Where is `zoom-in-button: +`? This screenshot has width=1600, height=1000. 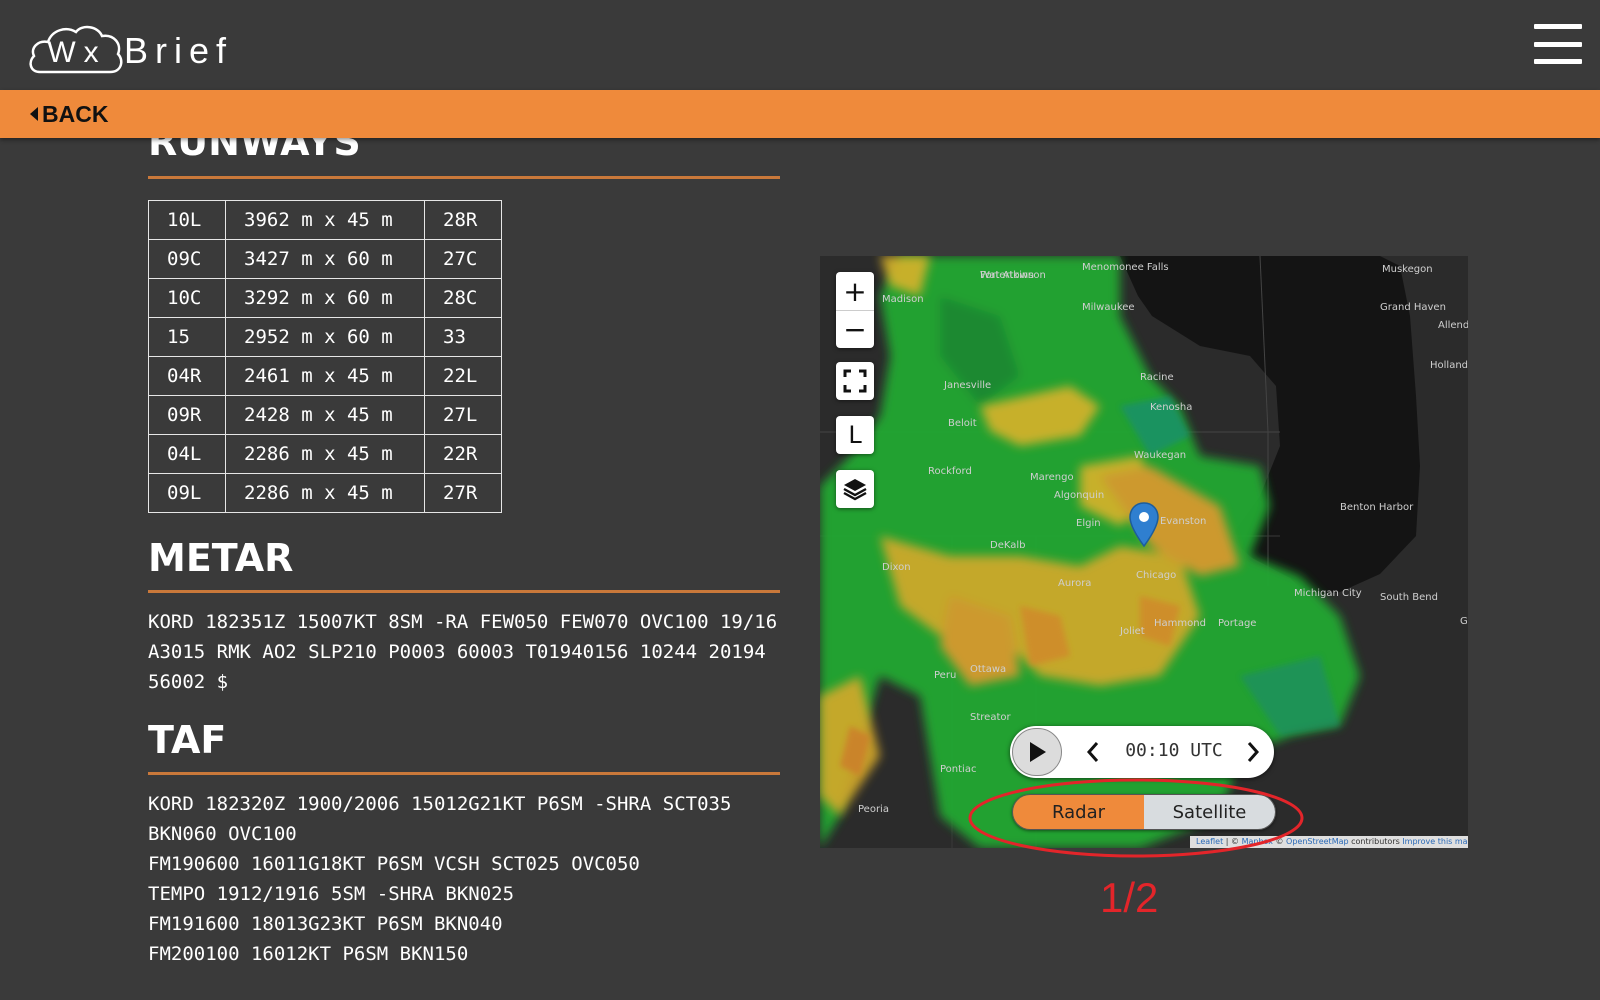 zoom-in-button: + is located at coordinates (855, 291).